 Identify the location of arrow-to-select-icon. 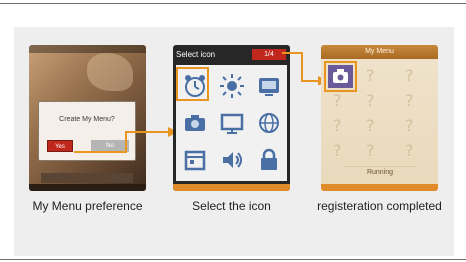
(126, 140).